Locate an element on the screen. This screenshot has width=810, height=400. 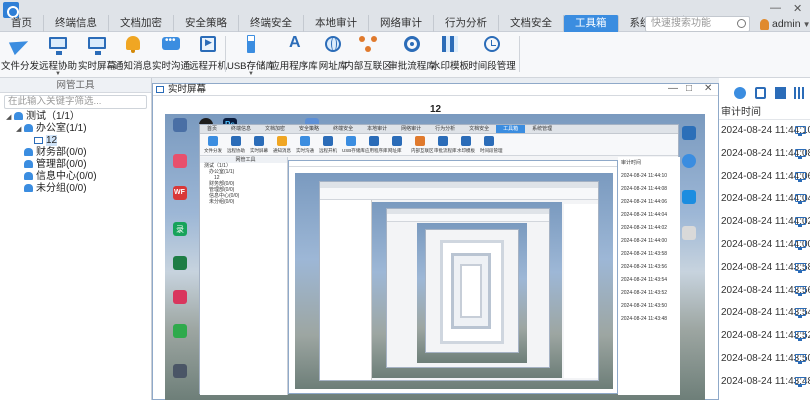
tab-item: 文档安全 is located at coordinates (531, 23).